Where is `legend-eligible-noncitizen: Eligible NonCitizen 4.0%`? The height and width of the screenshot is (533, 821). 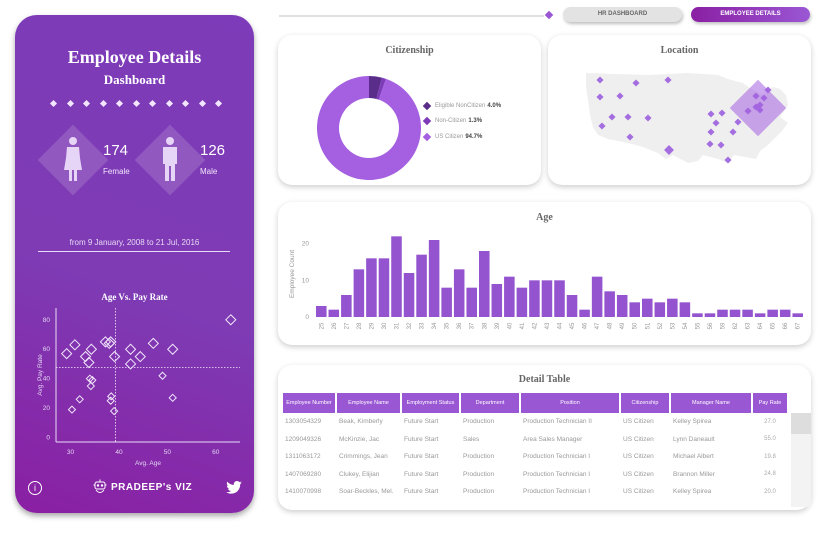
legend-eligible-noncitizen: Eligible NonCitizen 4.0% is located at coordinates (461, 106).